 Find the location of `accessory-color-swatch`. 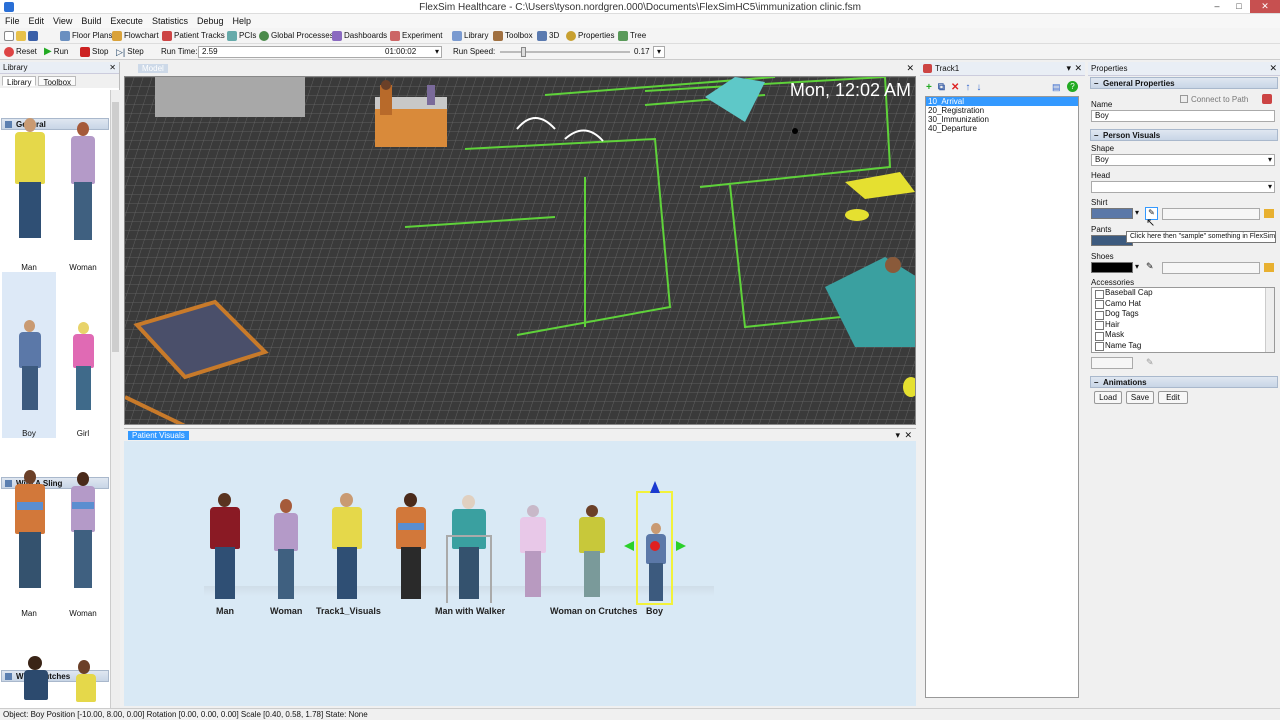

accessory-color-swatch is located at coordinates (1112, 363).